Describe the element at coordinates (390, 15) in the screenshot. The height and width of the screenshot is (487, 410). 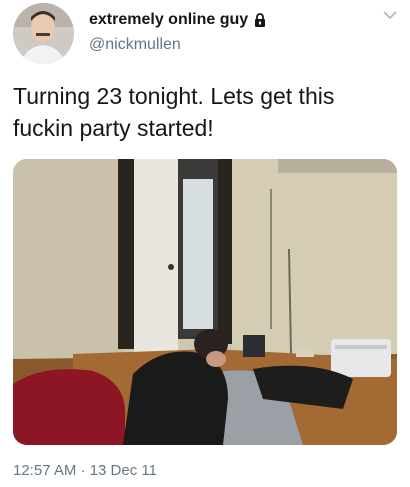
I see `chevron-down-icon` at that location.